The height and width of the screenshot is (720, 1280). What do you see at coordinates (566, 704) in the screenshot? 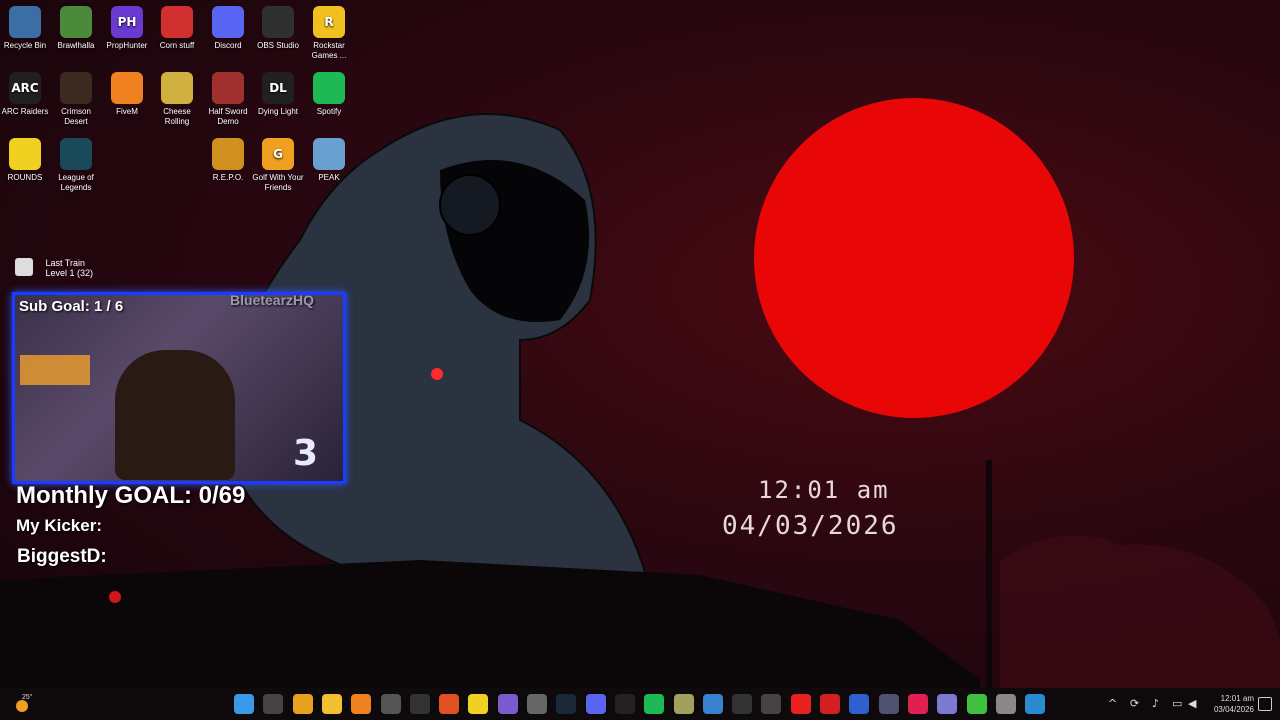
I see `steam-icon` at bounding box center [566, 704].